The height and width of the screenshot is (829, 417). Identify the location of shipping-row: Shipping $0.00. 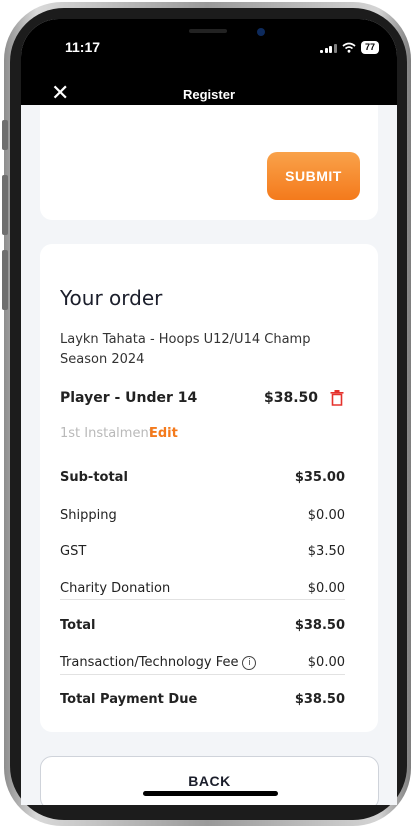
(202, 515).